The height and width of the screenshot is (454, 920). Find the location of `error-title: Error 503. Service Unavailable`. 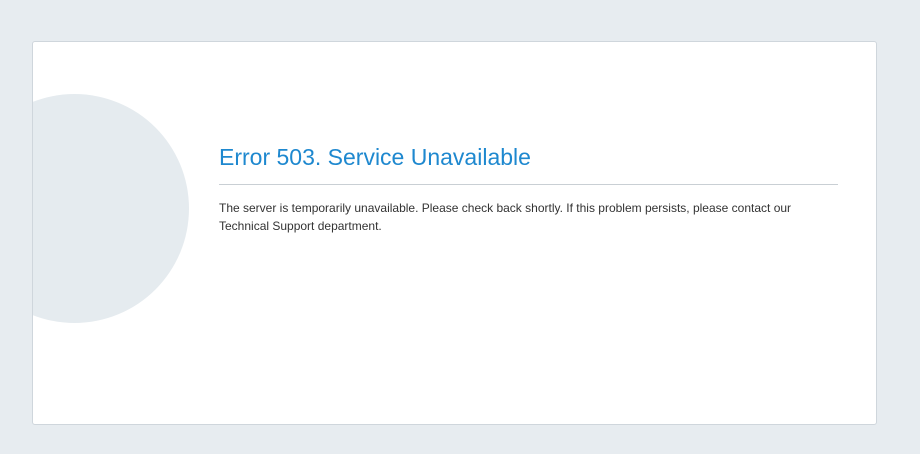

error-title: Error 503. Service Unavailable is located at coordinates (375, 157).